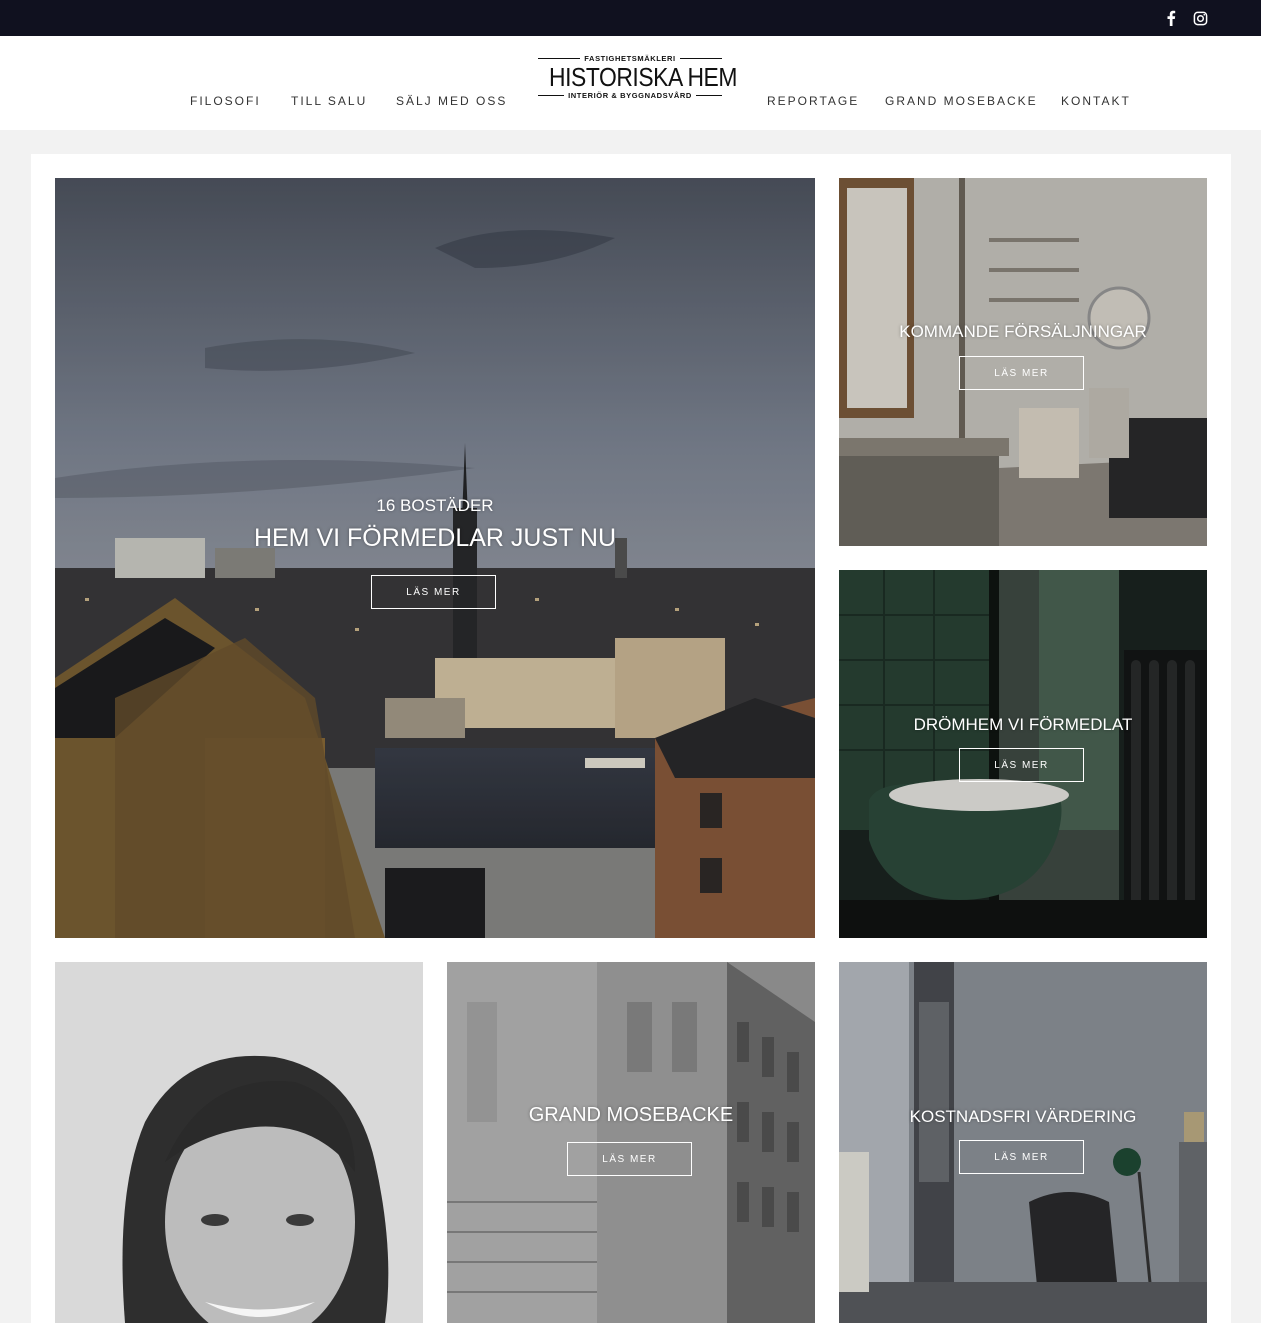 Image resolution: width=1261 pixels, height=1323 pixels. What do you see at coordinates (433, 592) in the screenshot?
I see `hero-read-more-button: LÄS MER` at bounding box center [433, 592].